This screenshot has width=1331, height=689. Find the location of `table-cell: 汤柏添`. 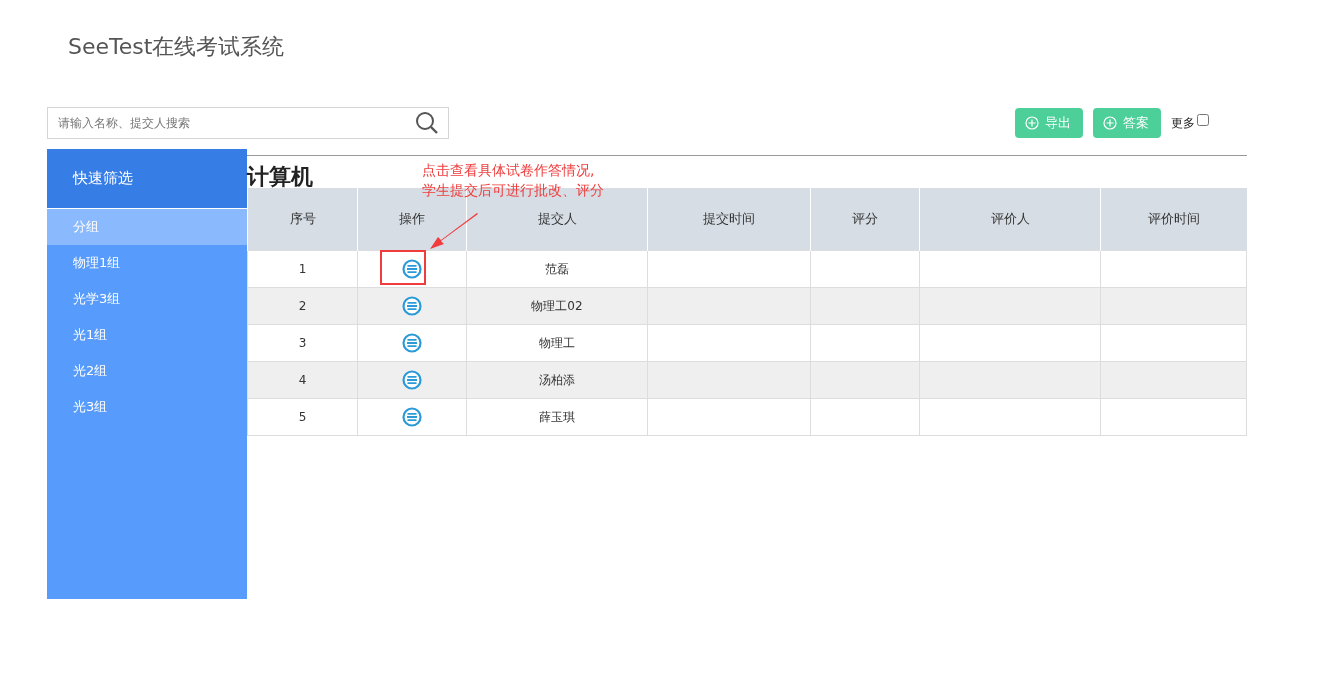

table-cell: 汤柏添 is located at coordinates (557, 380).